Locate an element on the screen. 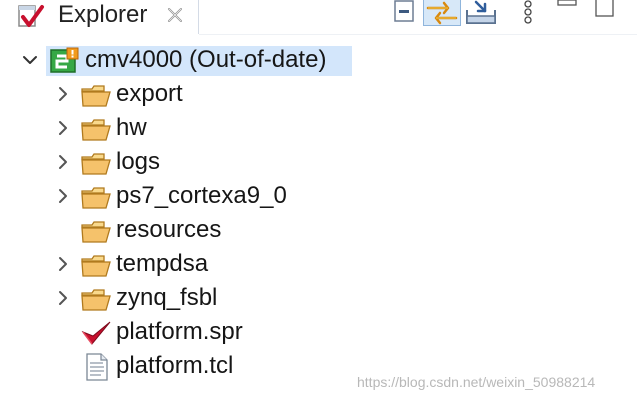  more-vertical-icon is located at coordinates (528, 12).